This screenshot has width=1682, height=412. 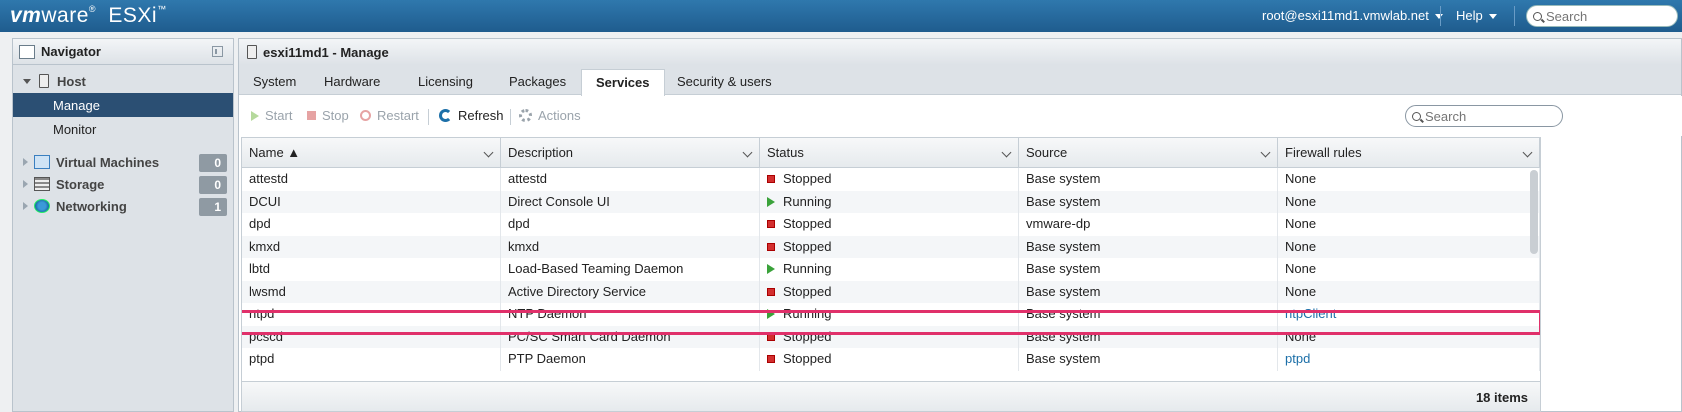 I want to click on column-header-status: Status, so click(x=889, y=153).